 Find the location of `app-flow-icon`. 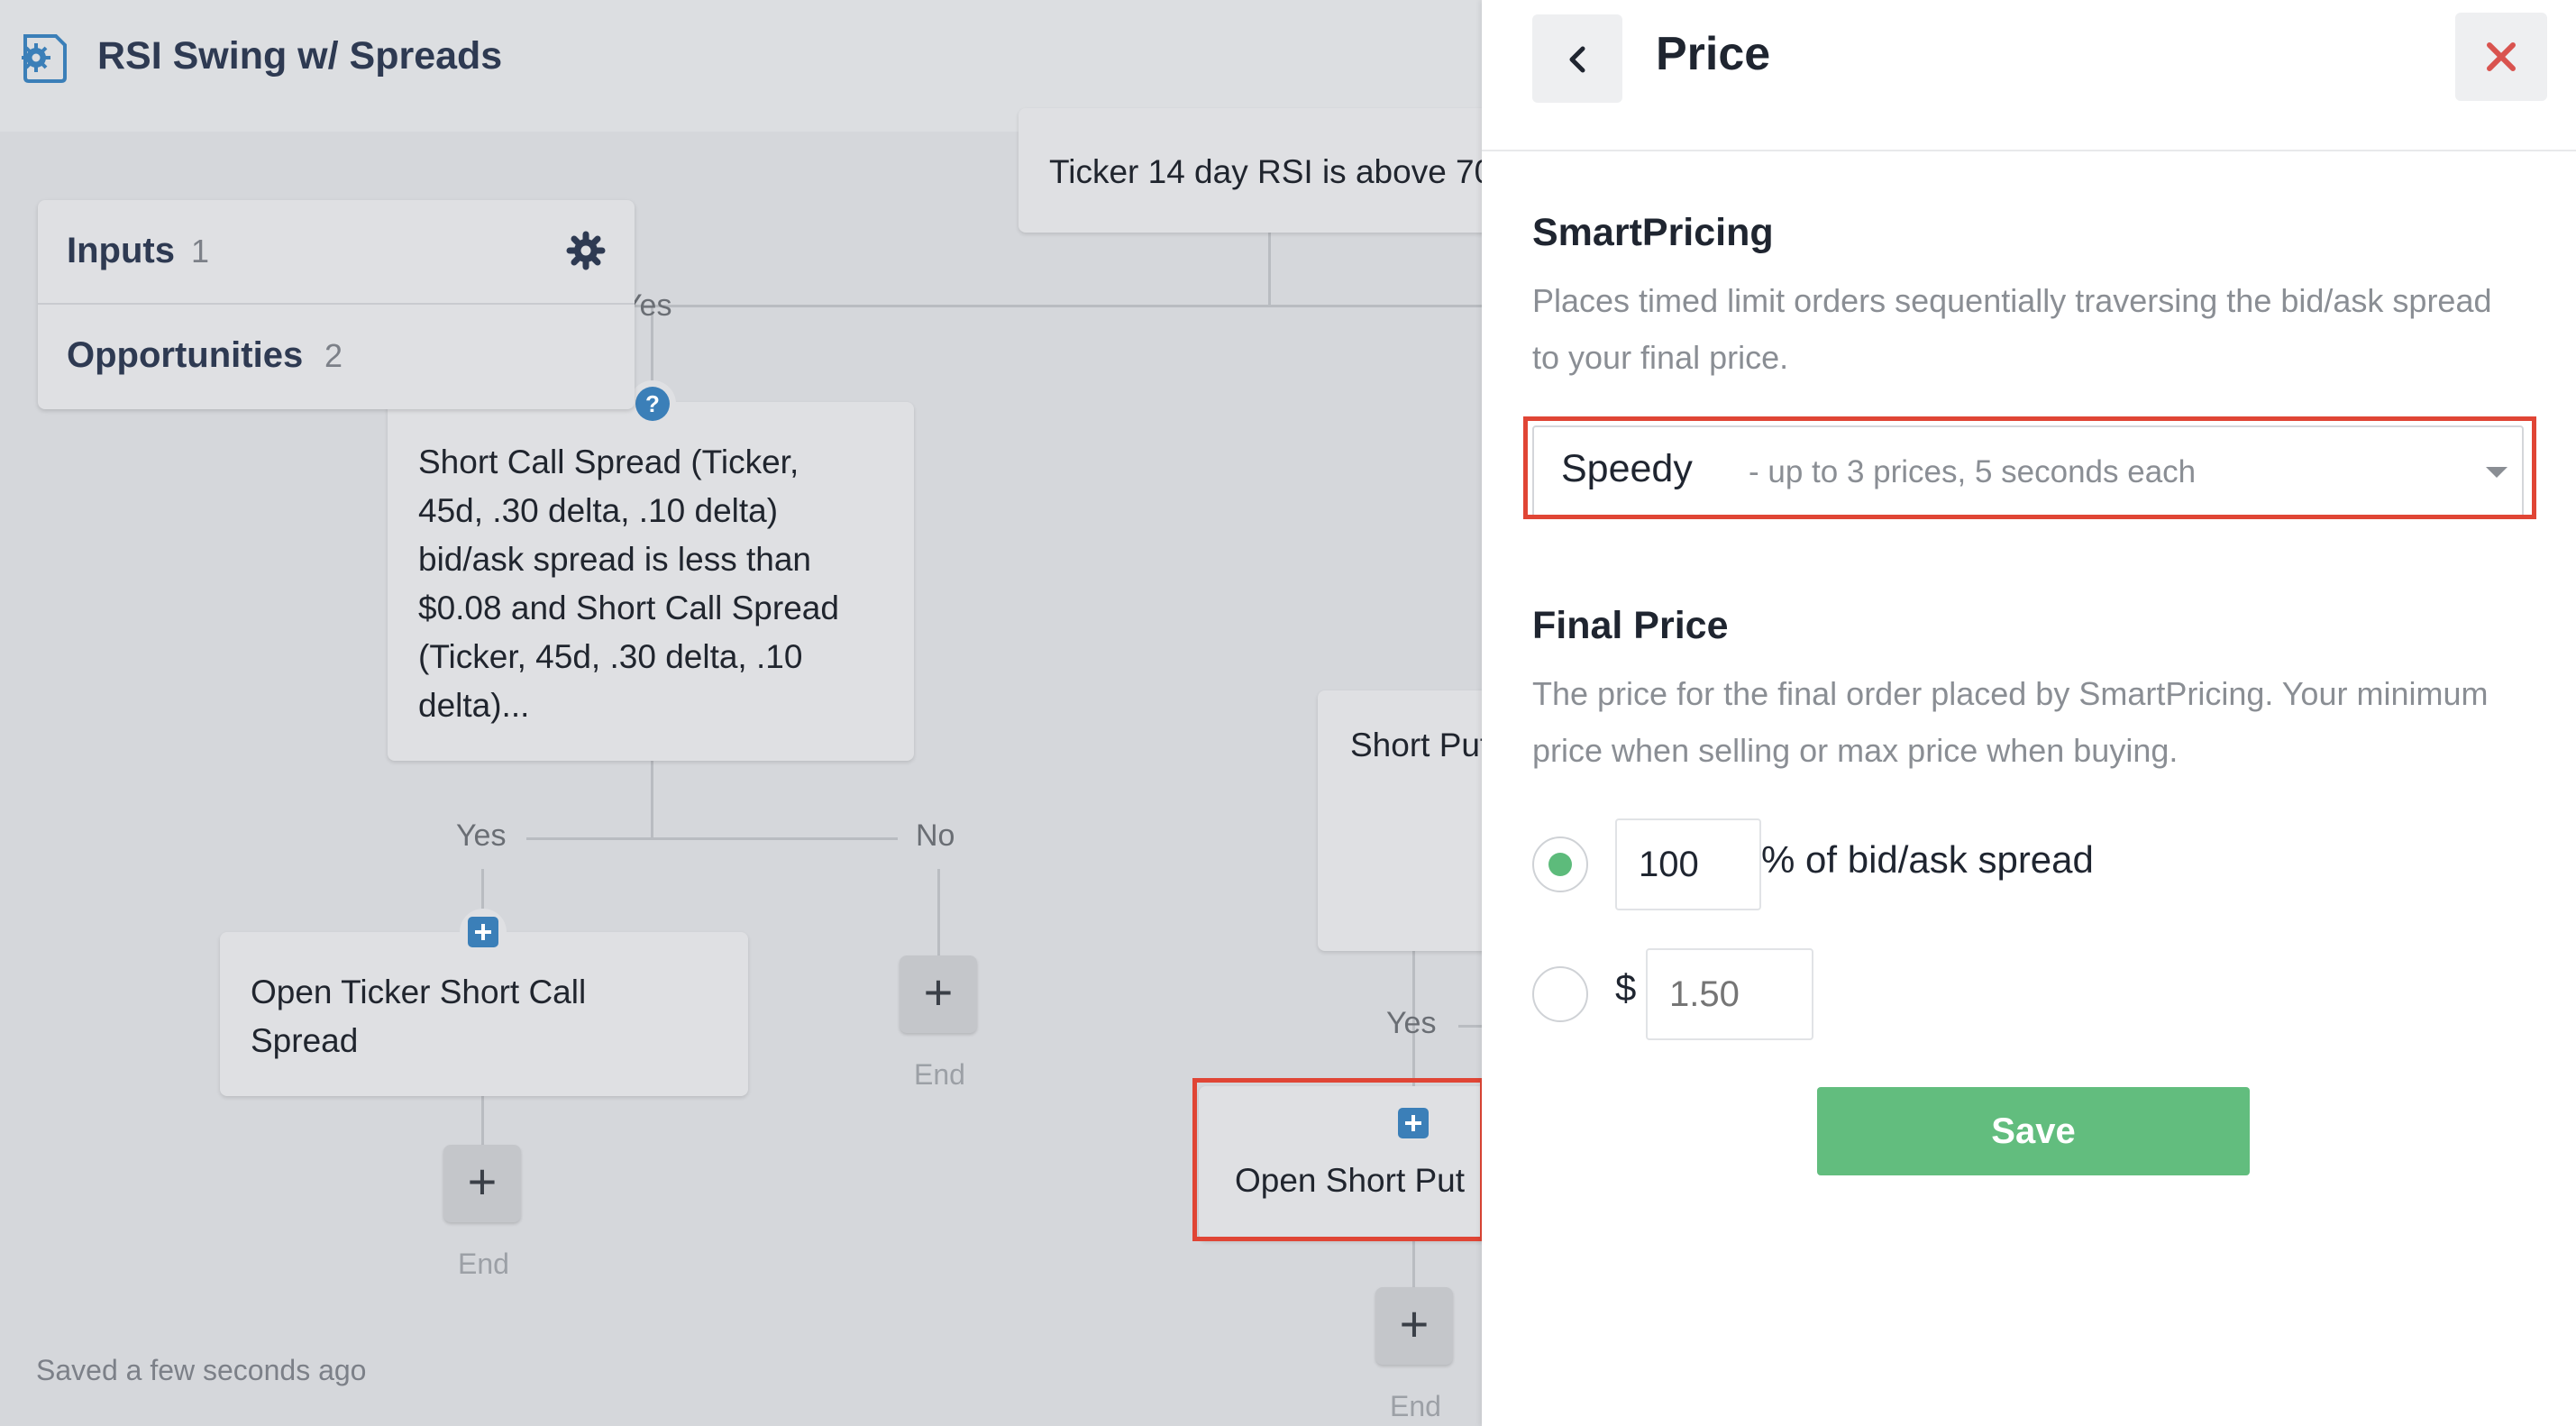

app-flow-icon is located at coordinates (44, 58).